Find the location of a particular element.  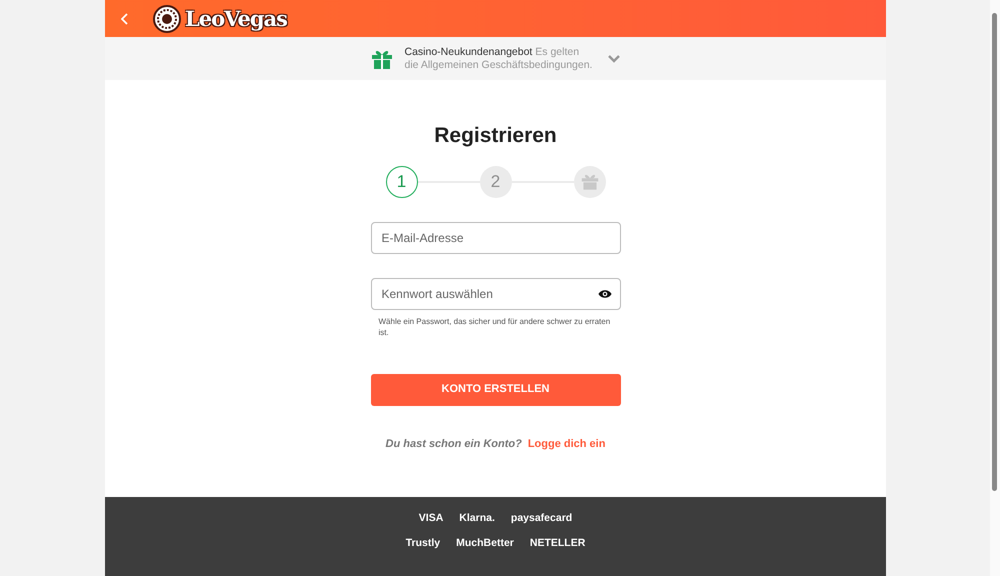

step-indicator: 2 is located at coordinates (496, 182).